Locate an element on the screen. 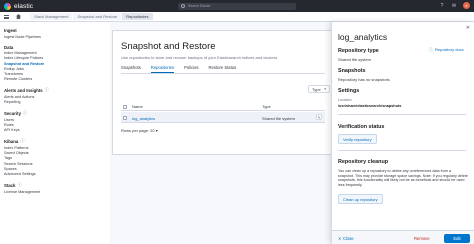 This screenshot has width=474, height=244. sidebar-section-security: Security ⓘ is located at coordinates (15, 113).